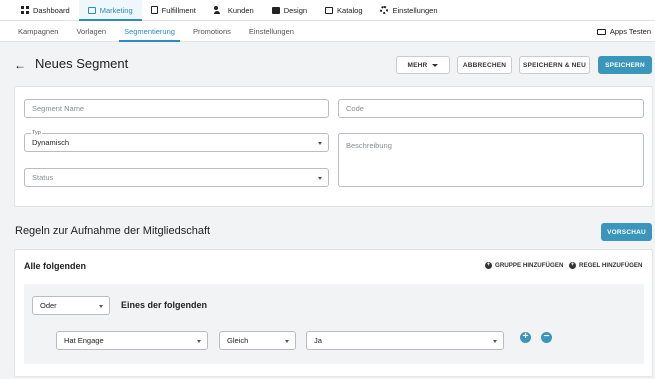 This screenshot has height=379, width=655. I want to click on apps-testen-link: Apps Testen, so click(623, 31).